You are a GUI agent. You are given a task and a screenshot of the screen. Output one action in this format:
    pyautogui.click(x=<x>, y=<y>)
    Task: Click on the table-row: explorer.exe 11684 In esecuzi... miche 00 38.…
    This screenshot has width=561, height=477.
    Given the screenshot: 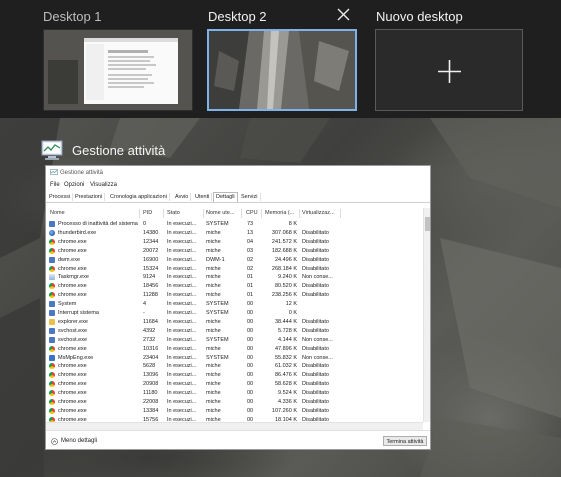 What is the action you would take?
    pyautogui.click(x=234, y=322)
    